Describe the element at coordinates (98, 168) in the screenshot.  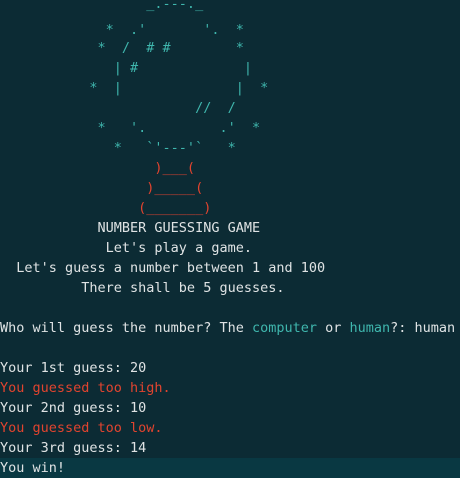
I see `basket-art-line-1: )___(` at that location.